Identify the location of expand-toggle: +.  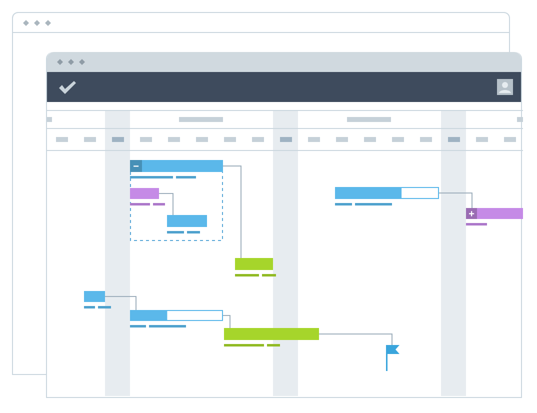
(471, 214).